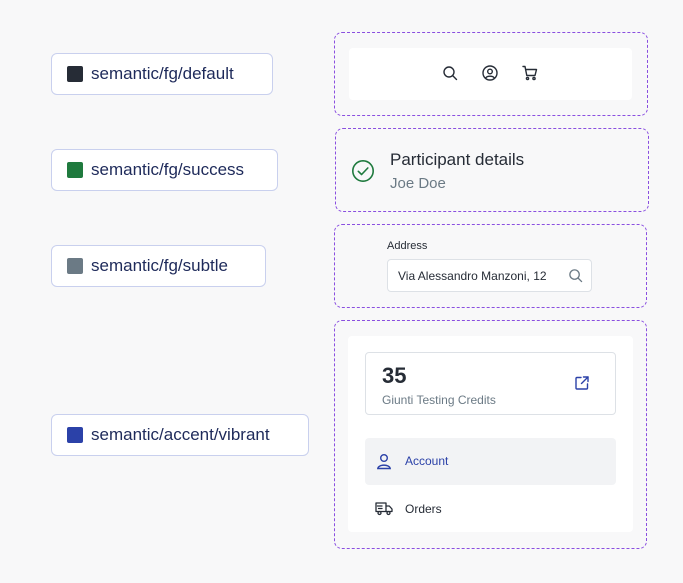  I want to click on address-label: Address, so click(407, 246).